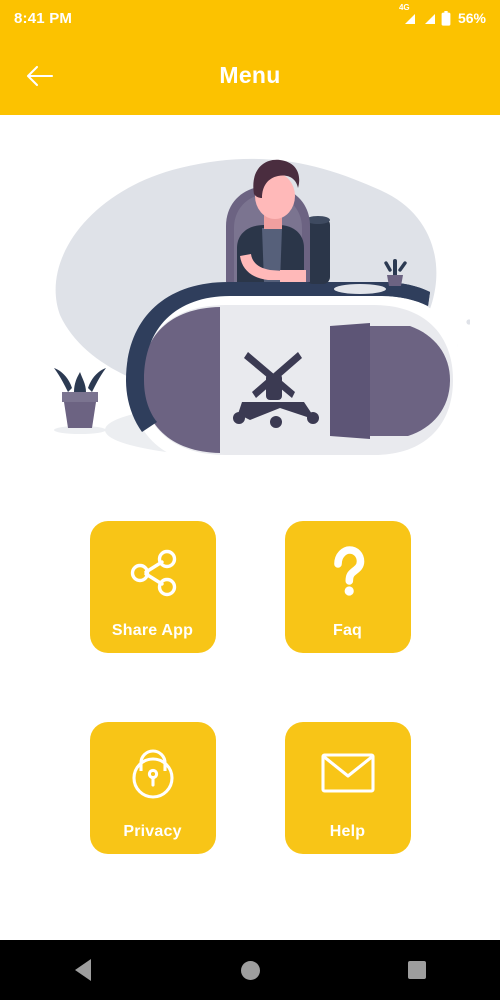  Describe the element at coordinates (293, 276) in the screenshot. I see `person-hands` at that location.